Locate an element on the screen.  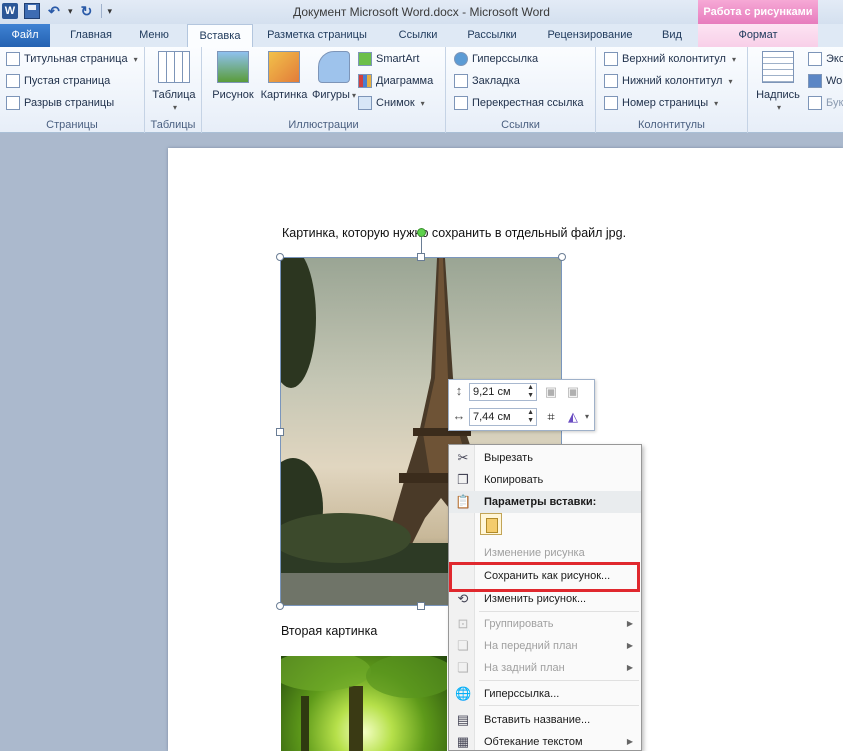
menu-header-paste-options: 📋 Параметры вставки: is located at coordinates (545, 502).